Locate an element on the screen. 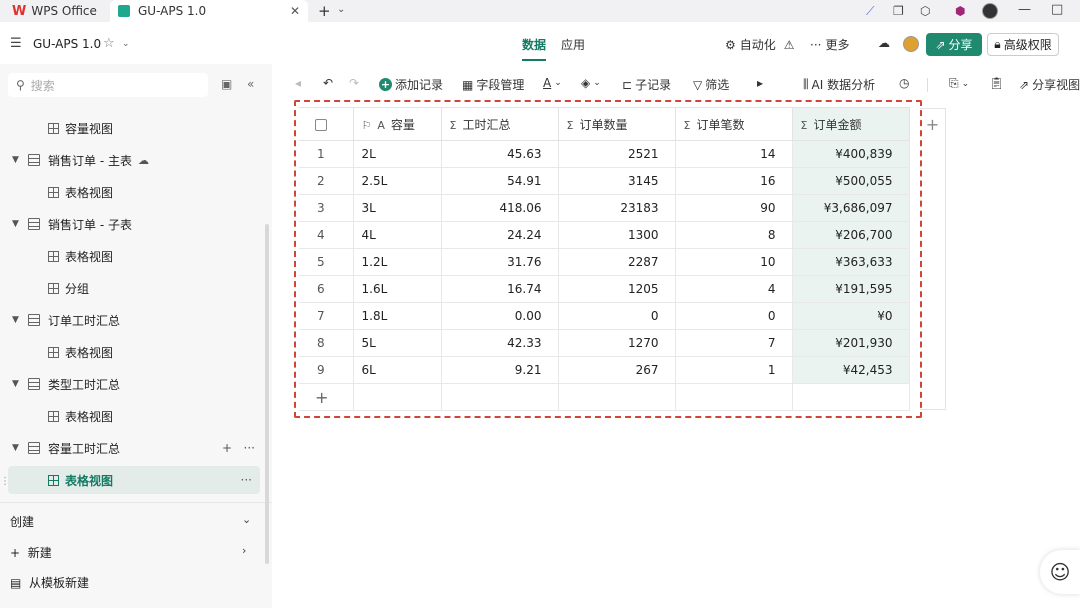  maximize-icon: □ is located at coordinates (1057, 9).